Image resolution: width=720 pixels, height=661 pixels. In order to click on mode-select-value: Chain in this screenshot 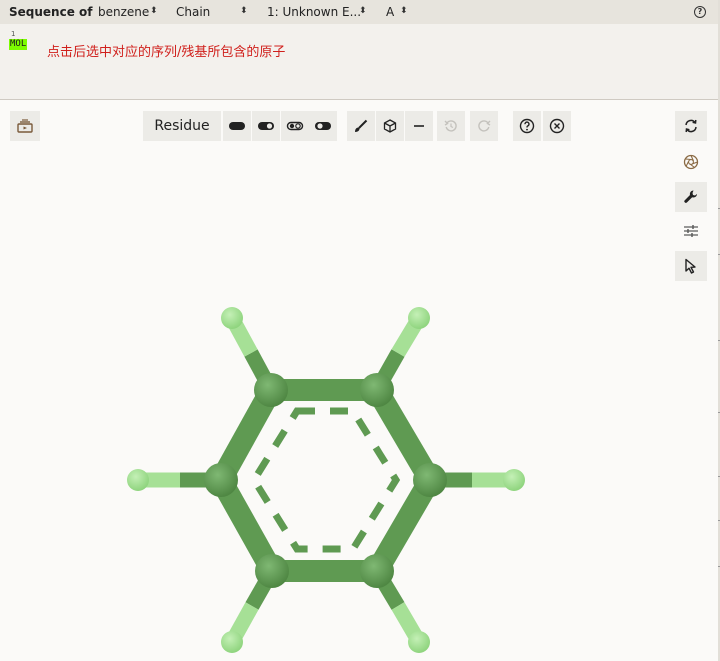, I will do `click(193, 12)`.